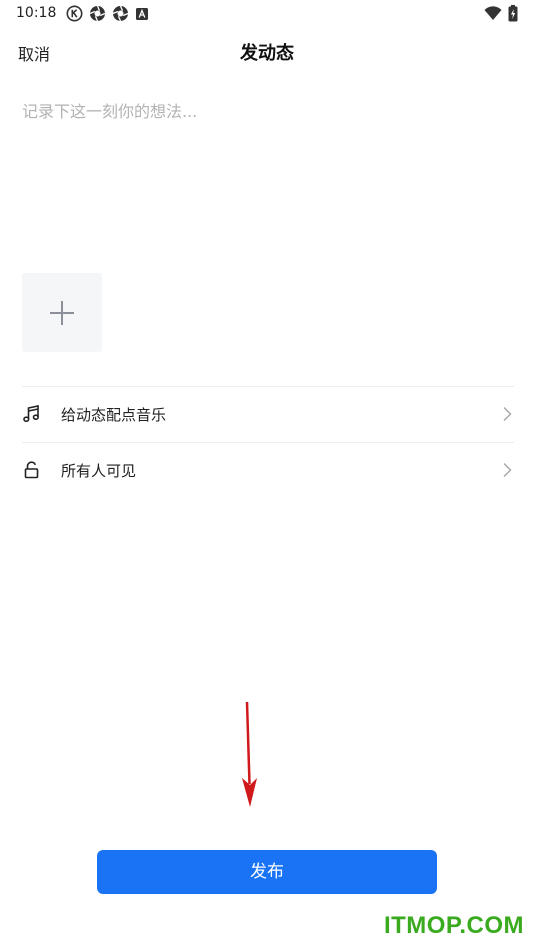 The image size is (534, 950). I want to click on add-music-label: 给动态配点音乐, so click(114, 415).